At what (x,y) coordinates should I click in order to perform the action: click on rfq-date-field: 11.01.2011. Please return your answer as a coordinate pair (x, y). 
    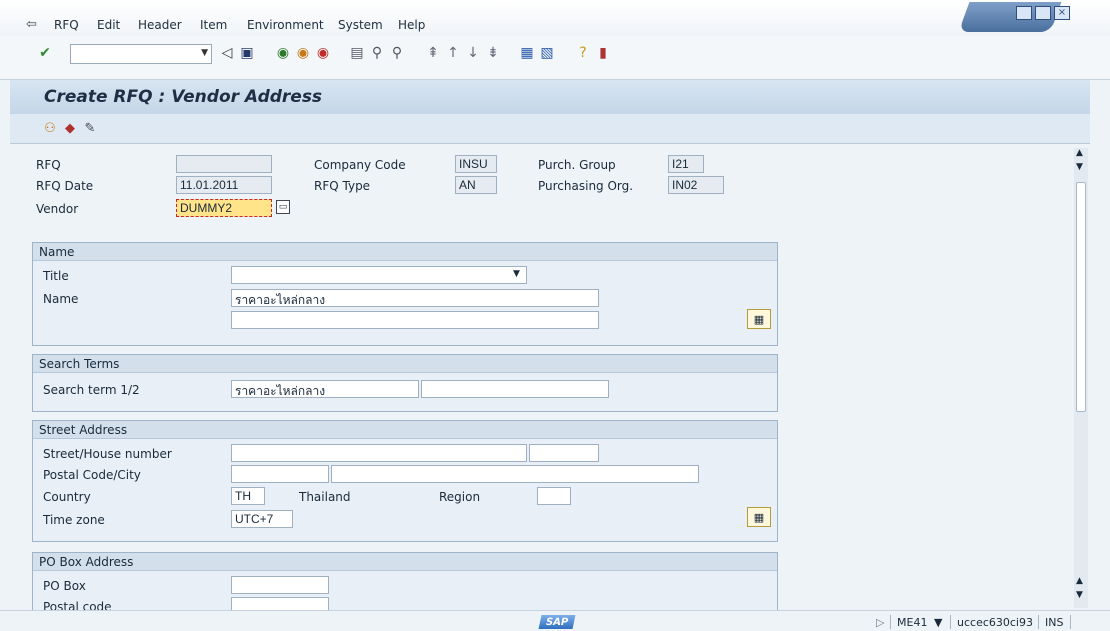
    Looking at the image, I should click on (224, 185).